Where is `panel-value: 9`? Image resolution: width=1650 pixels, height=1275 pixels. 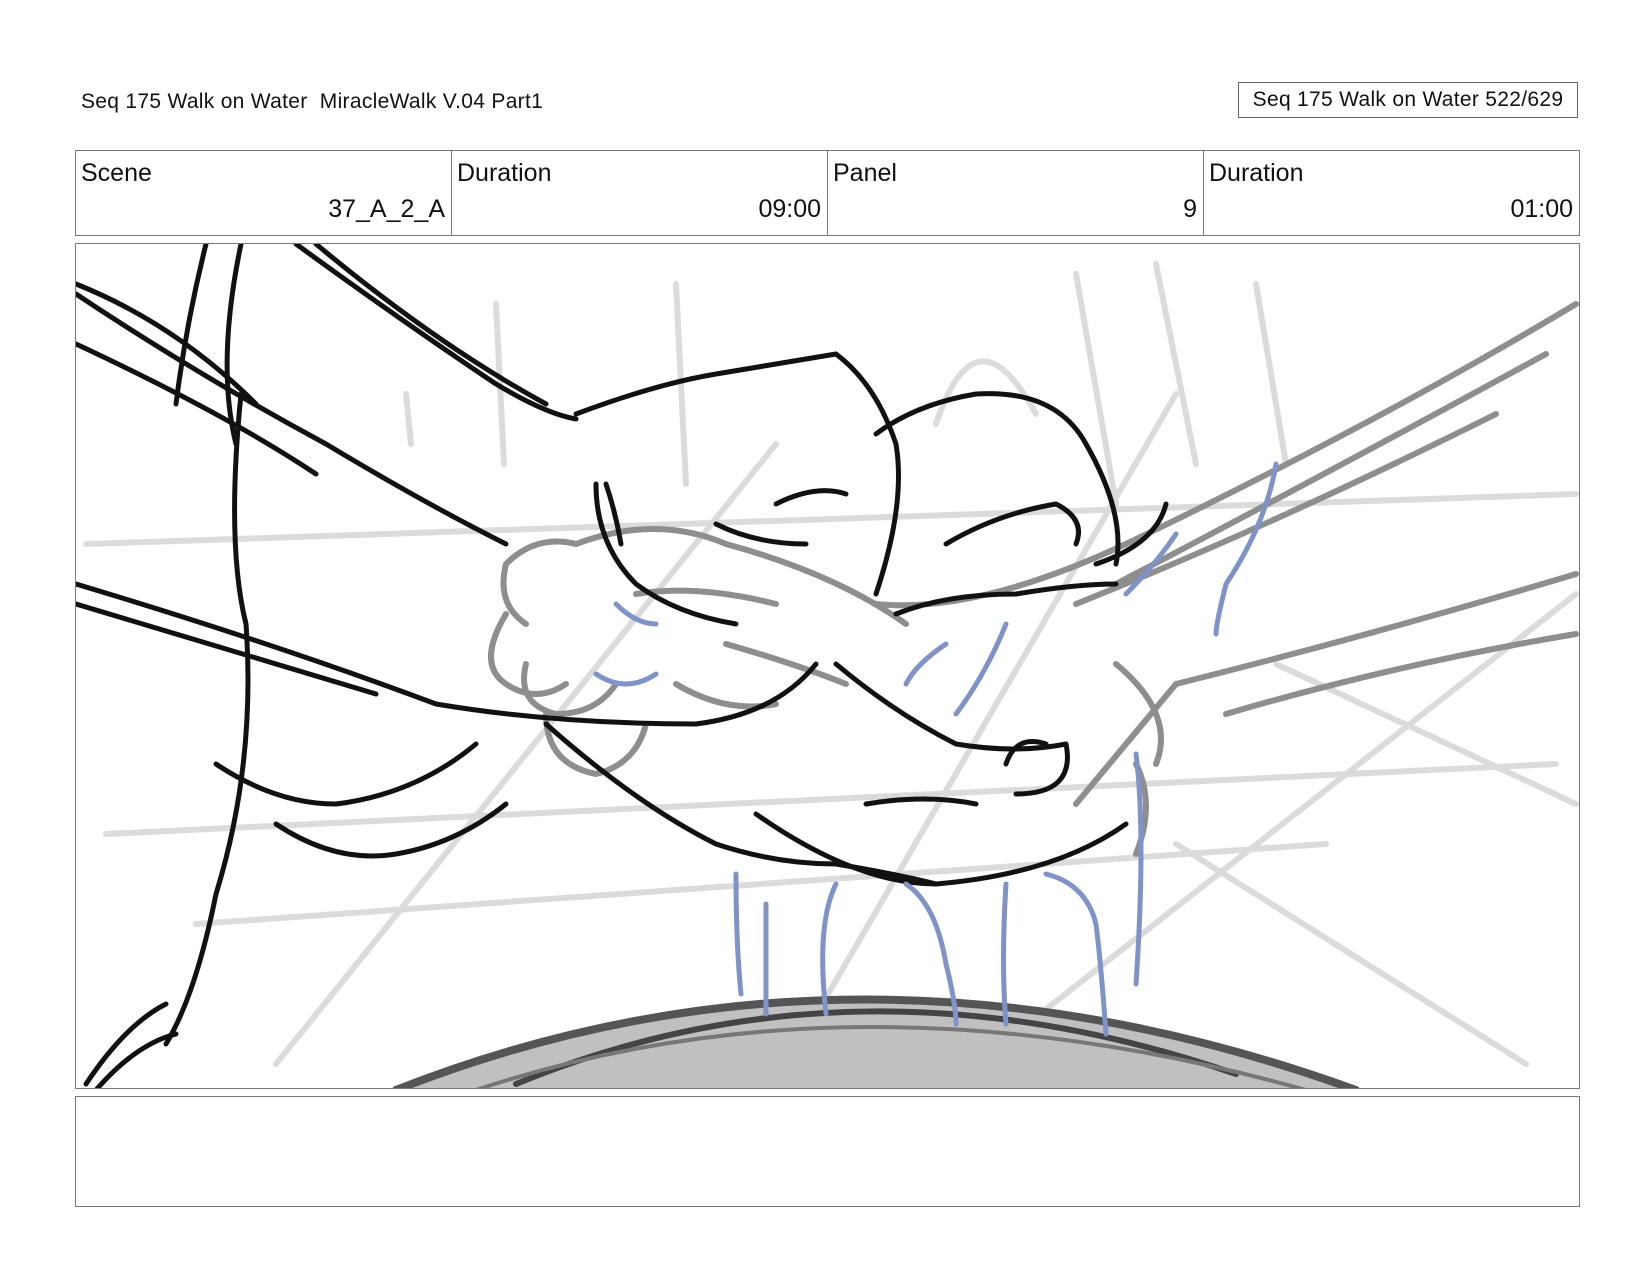
panel-value: 9 is located at coordinates (1190, 209).